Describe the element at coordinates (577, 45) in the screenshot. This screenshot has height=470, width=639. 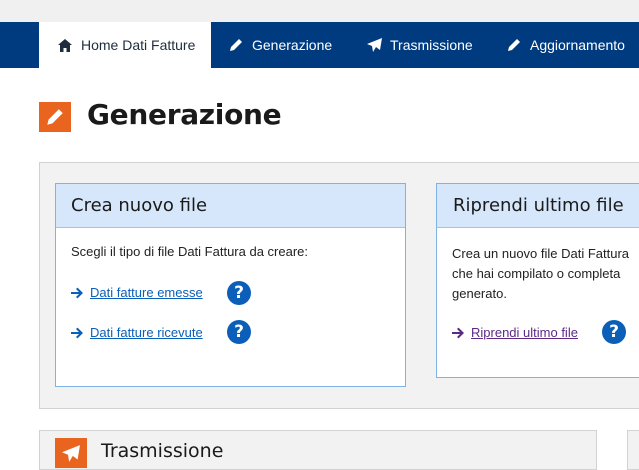
I see `tab-label: Aggiornamento` at that location.